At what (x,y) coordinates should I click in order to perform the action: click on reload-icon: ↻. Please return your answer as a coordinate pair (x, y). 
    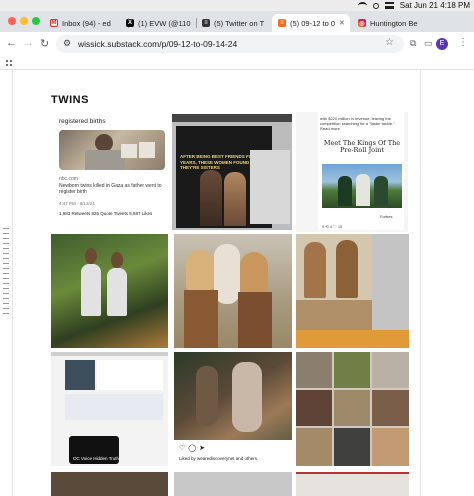
    Looking at the image, I should click on (44, 43).